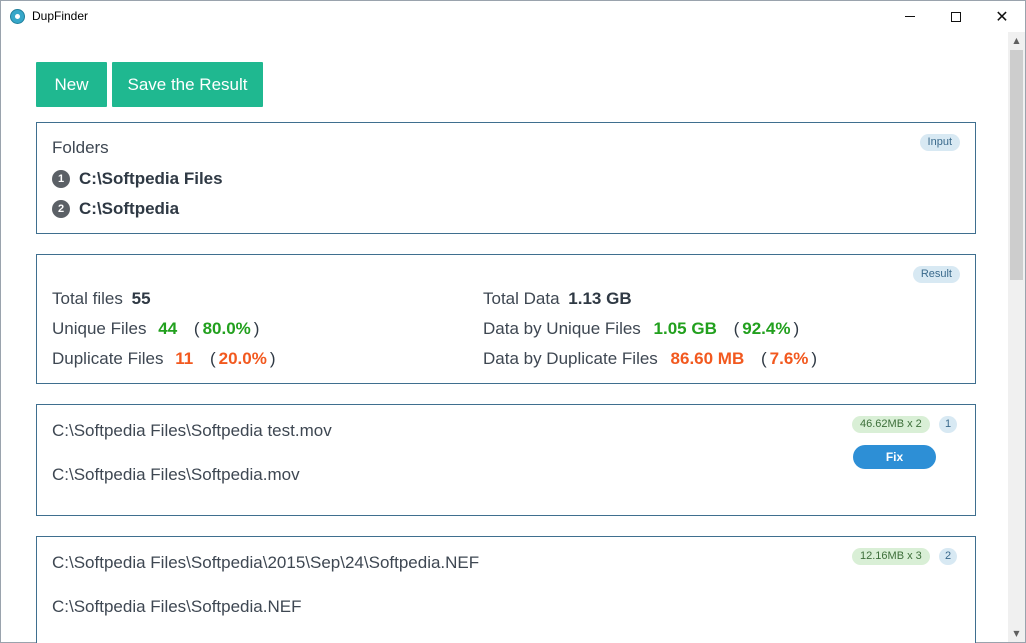 This screenshot has height=643, width=1026. I want to click on unique-data-label: Data by Unique Files, so click(562, 328).